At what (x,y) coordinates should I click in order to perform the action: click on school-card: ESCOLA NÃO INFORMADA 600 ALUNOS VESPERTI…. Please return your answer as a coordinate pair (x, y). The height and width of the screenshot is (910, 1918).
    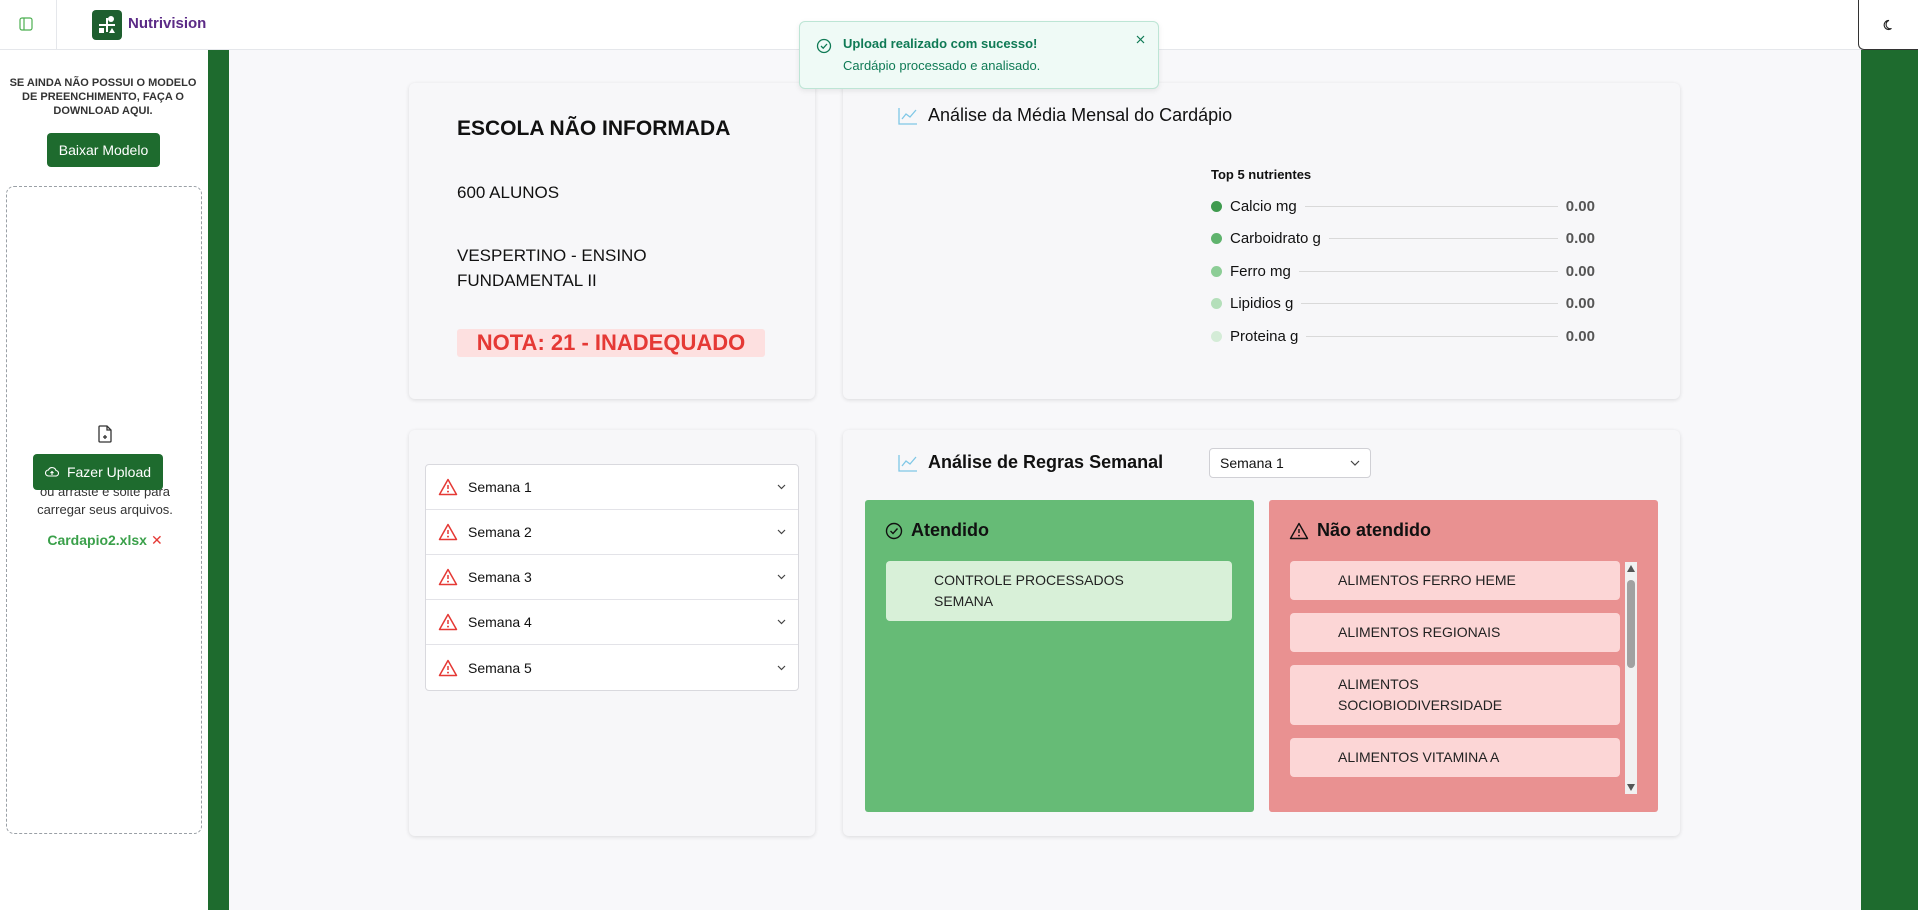
    Looking at the image, I should click on (612, 241).